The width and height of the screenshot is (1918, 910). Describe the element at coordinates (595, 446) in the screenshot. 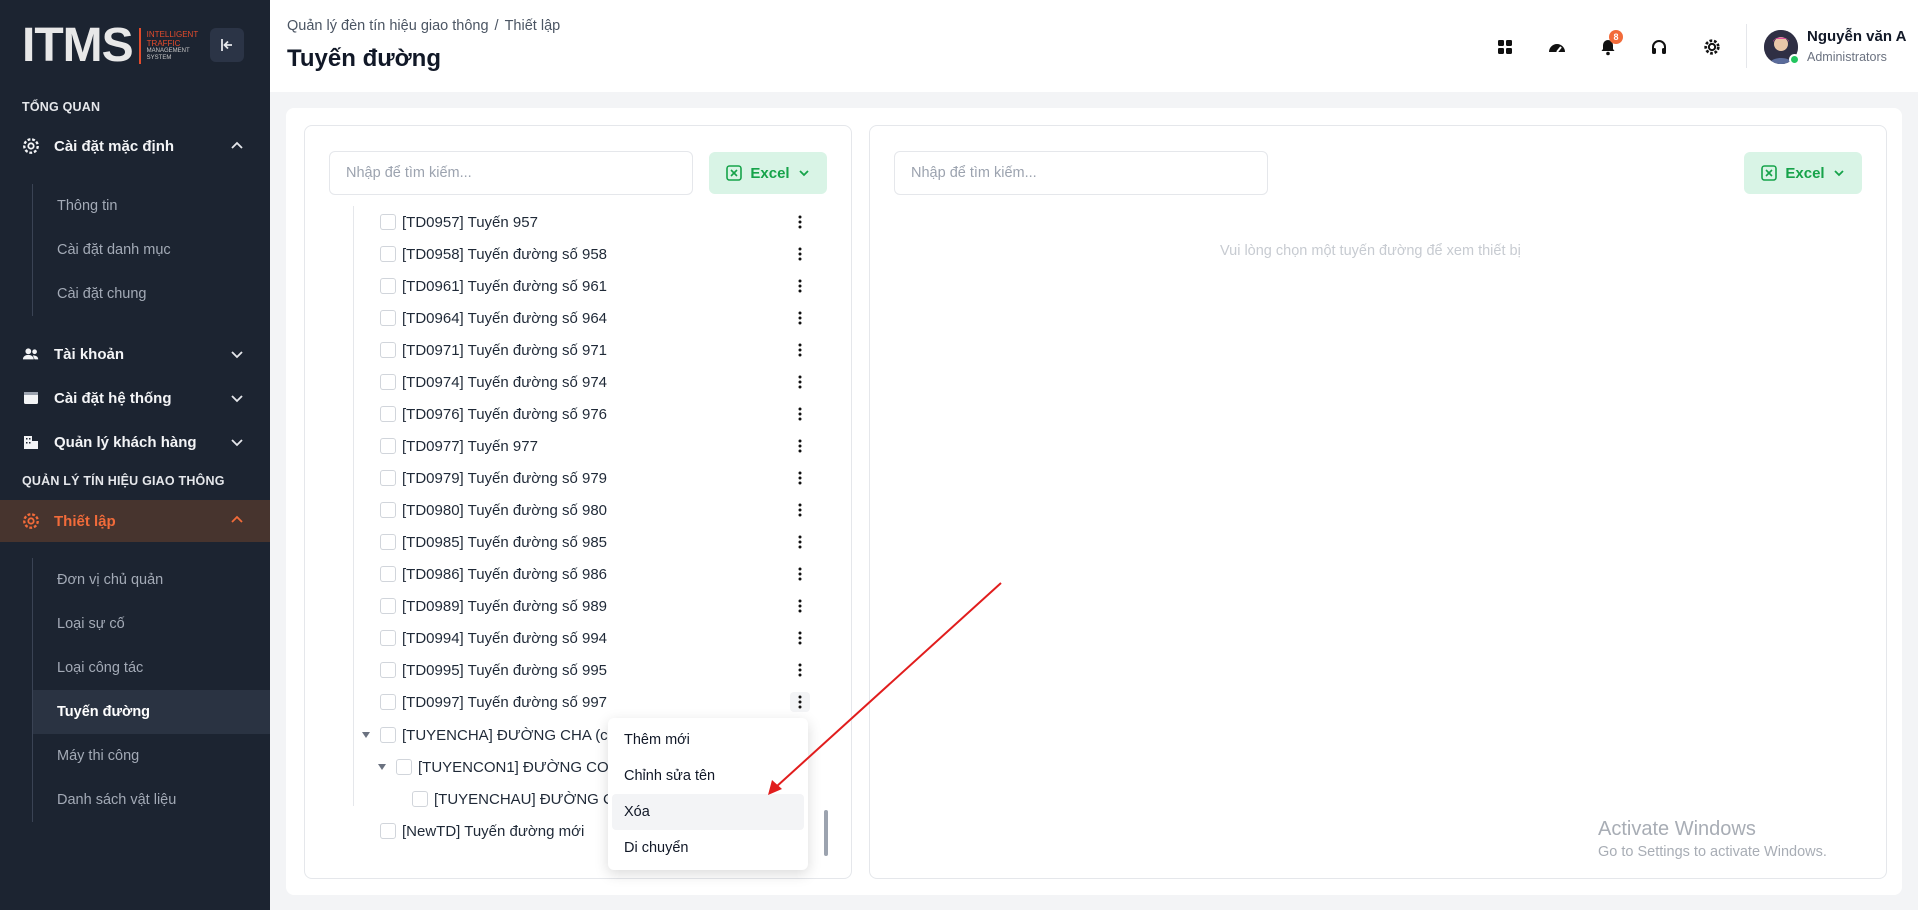

I see `tree-row: [TD0977] Tuyến 977` at that location.